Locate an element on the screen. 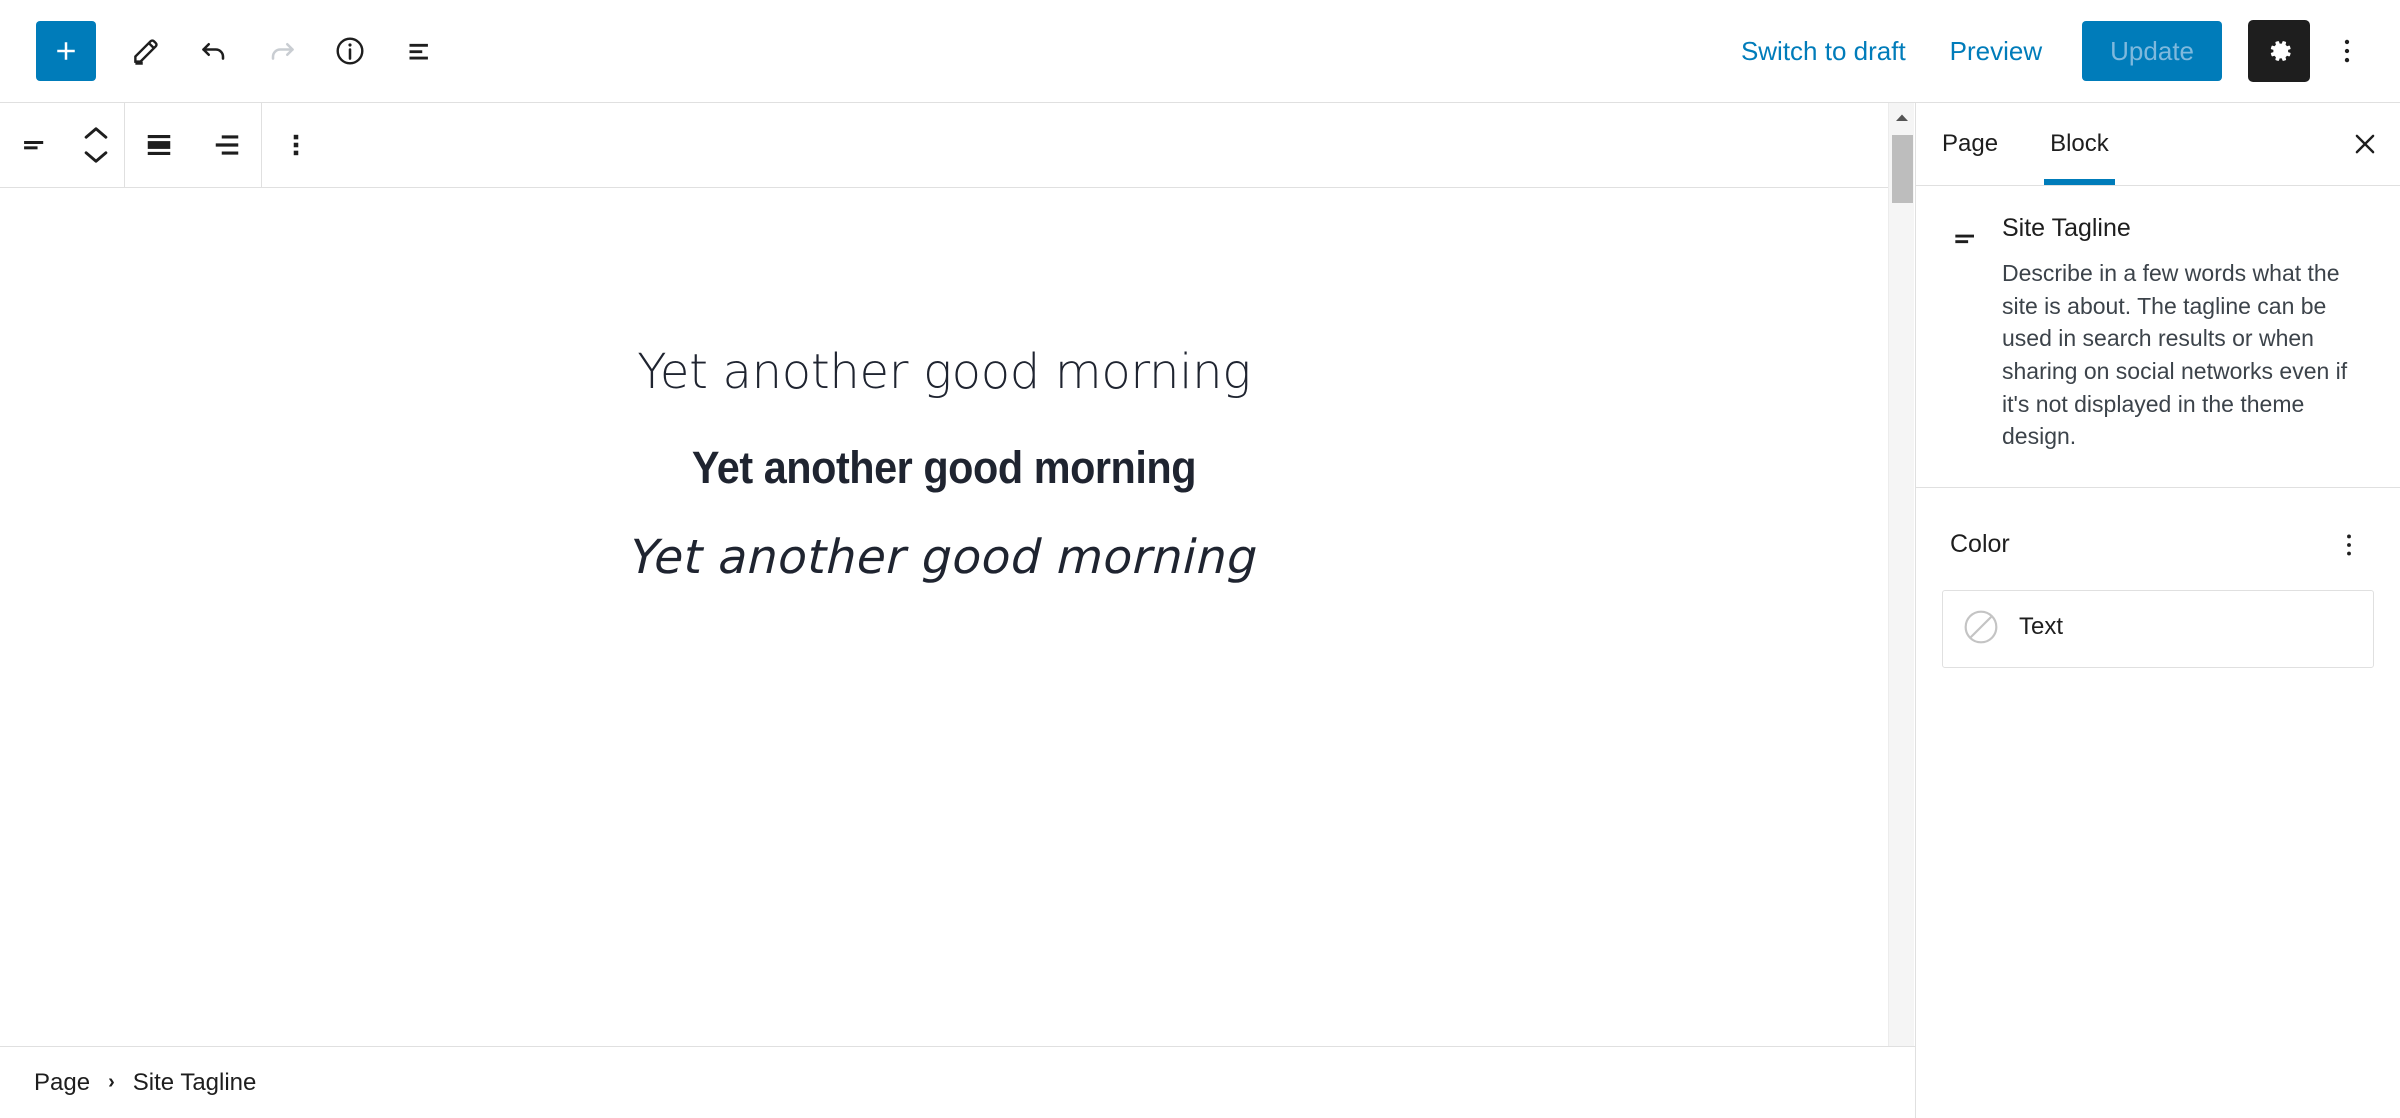  text-align-icon is located at coordinates (227, 145).